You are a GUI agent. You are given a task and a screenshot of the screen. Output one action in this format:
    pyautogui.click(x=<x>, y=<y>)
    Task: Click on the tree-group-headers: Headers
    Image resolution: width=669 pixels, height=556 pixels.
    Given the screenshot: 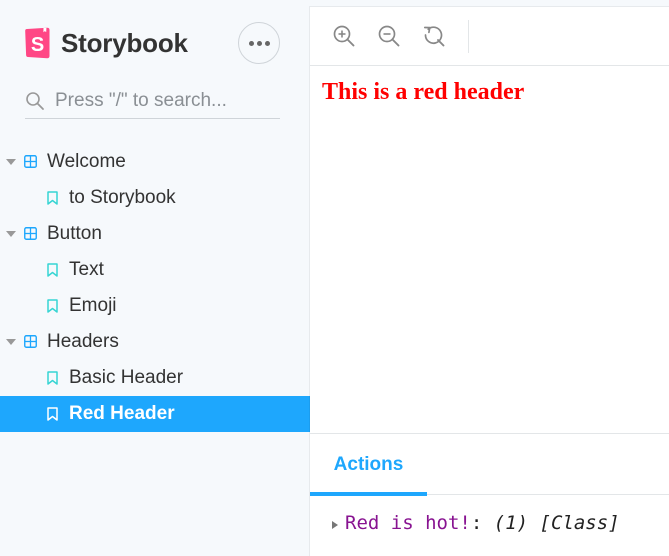 What is the action you would take?
    pyautogui.click(x=155, y=342)
    